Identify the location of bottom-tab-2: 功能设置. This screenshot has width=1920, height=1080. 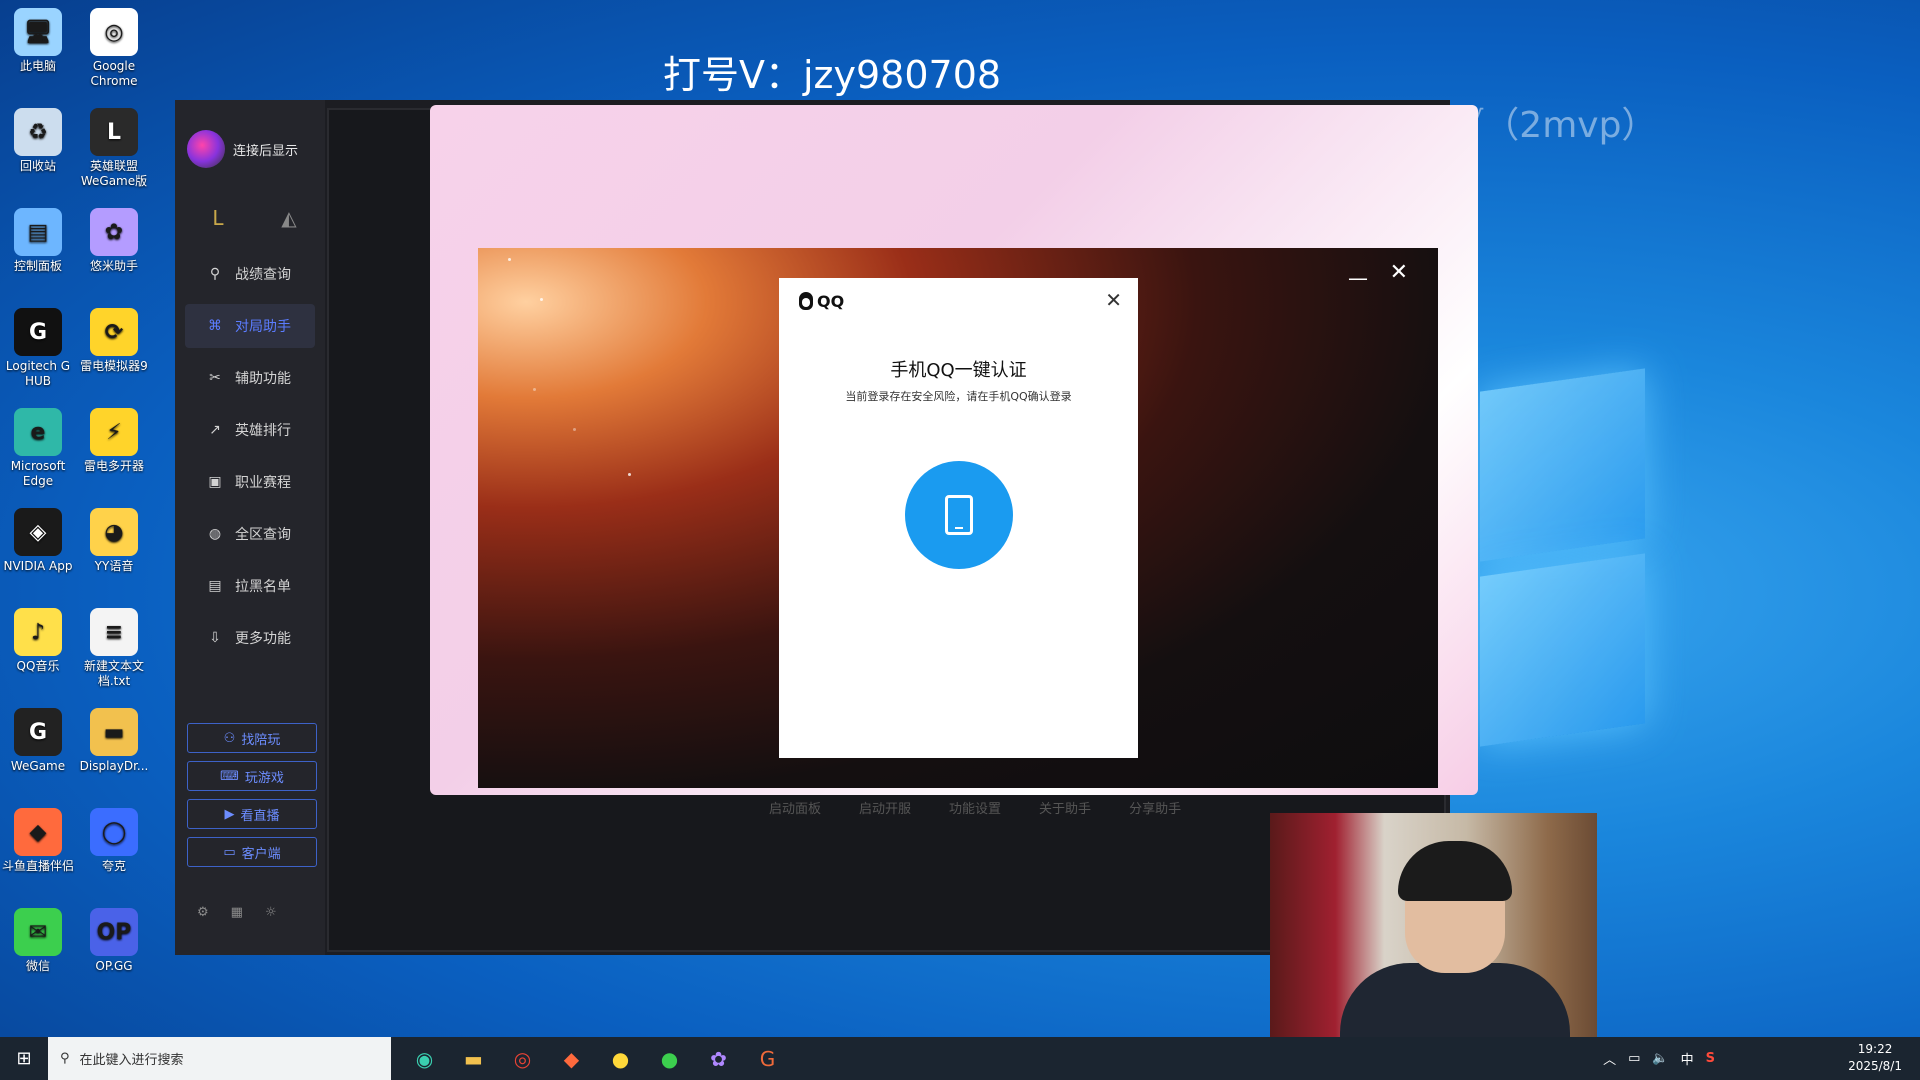
(975, 807).